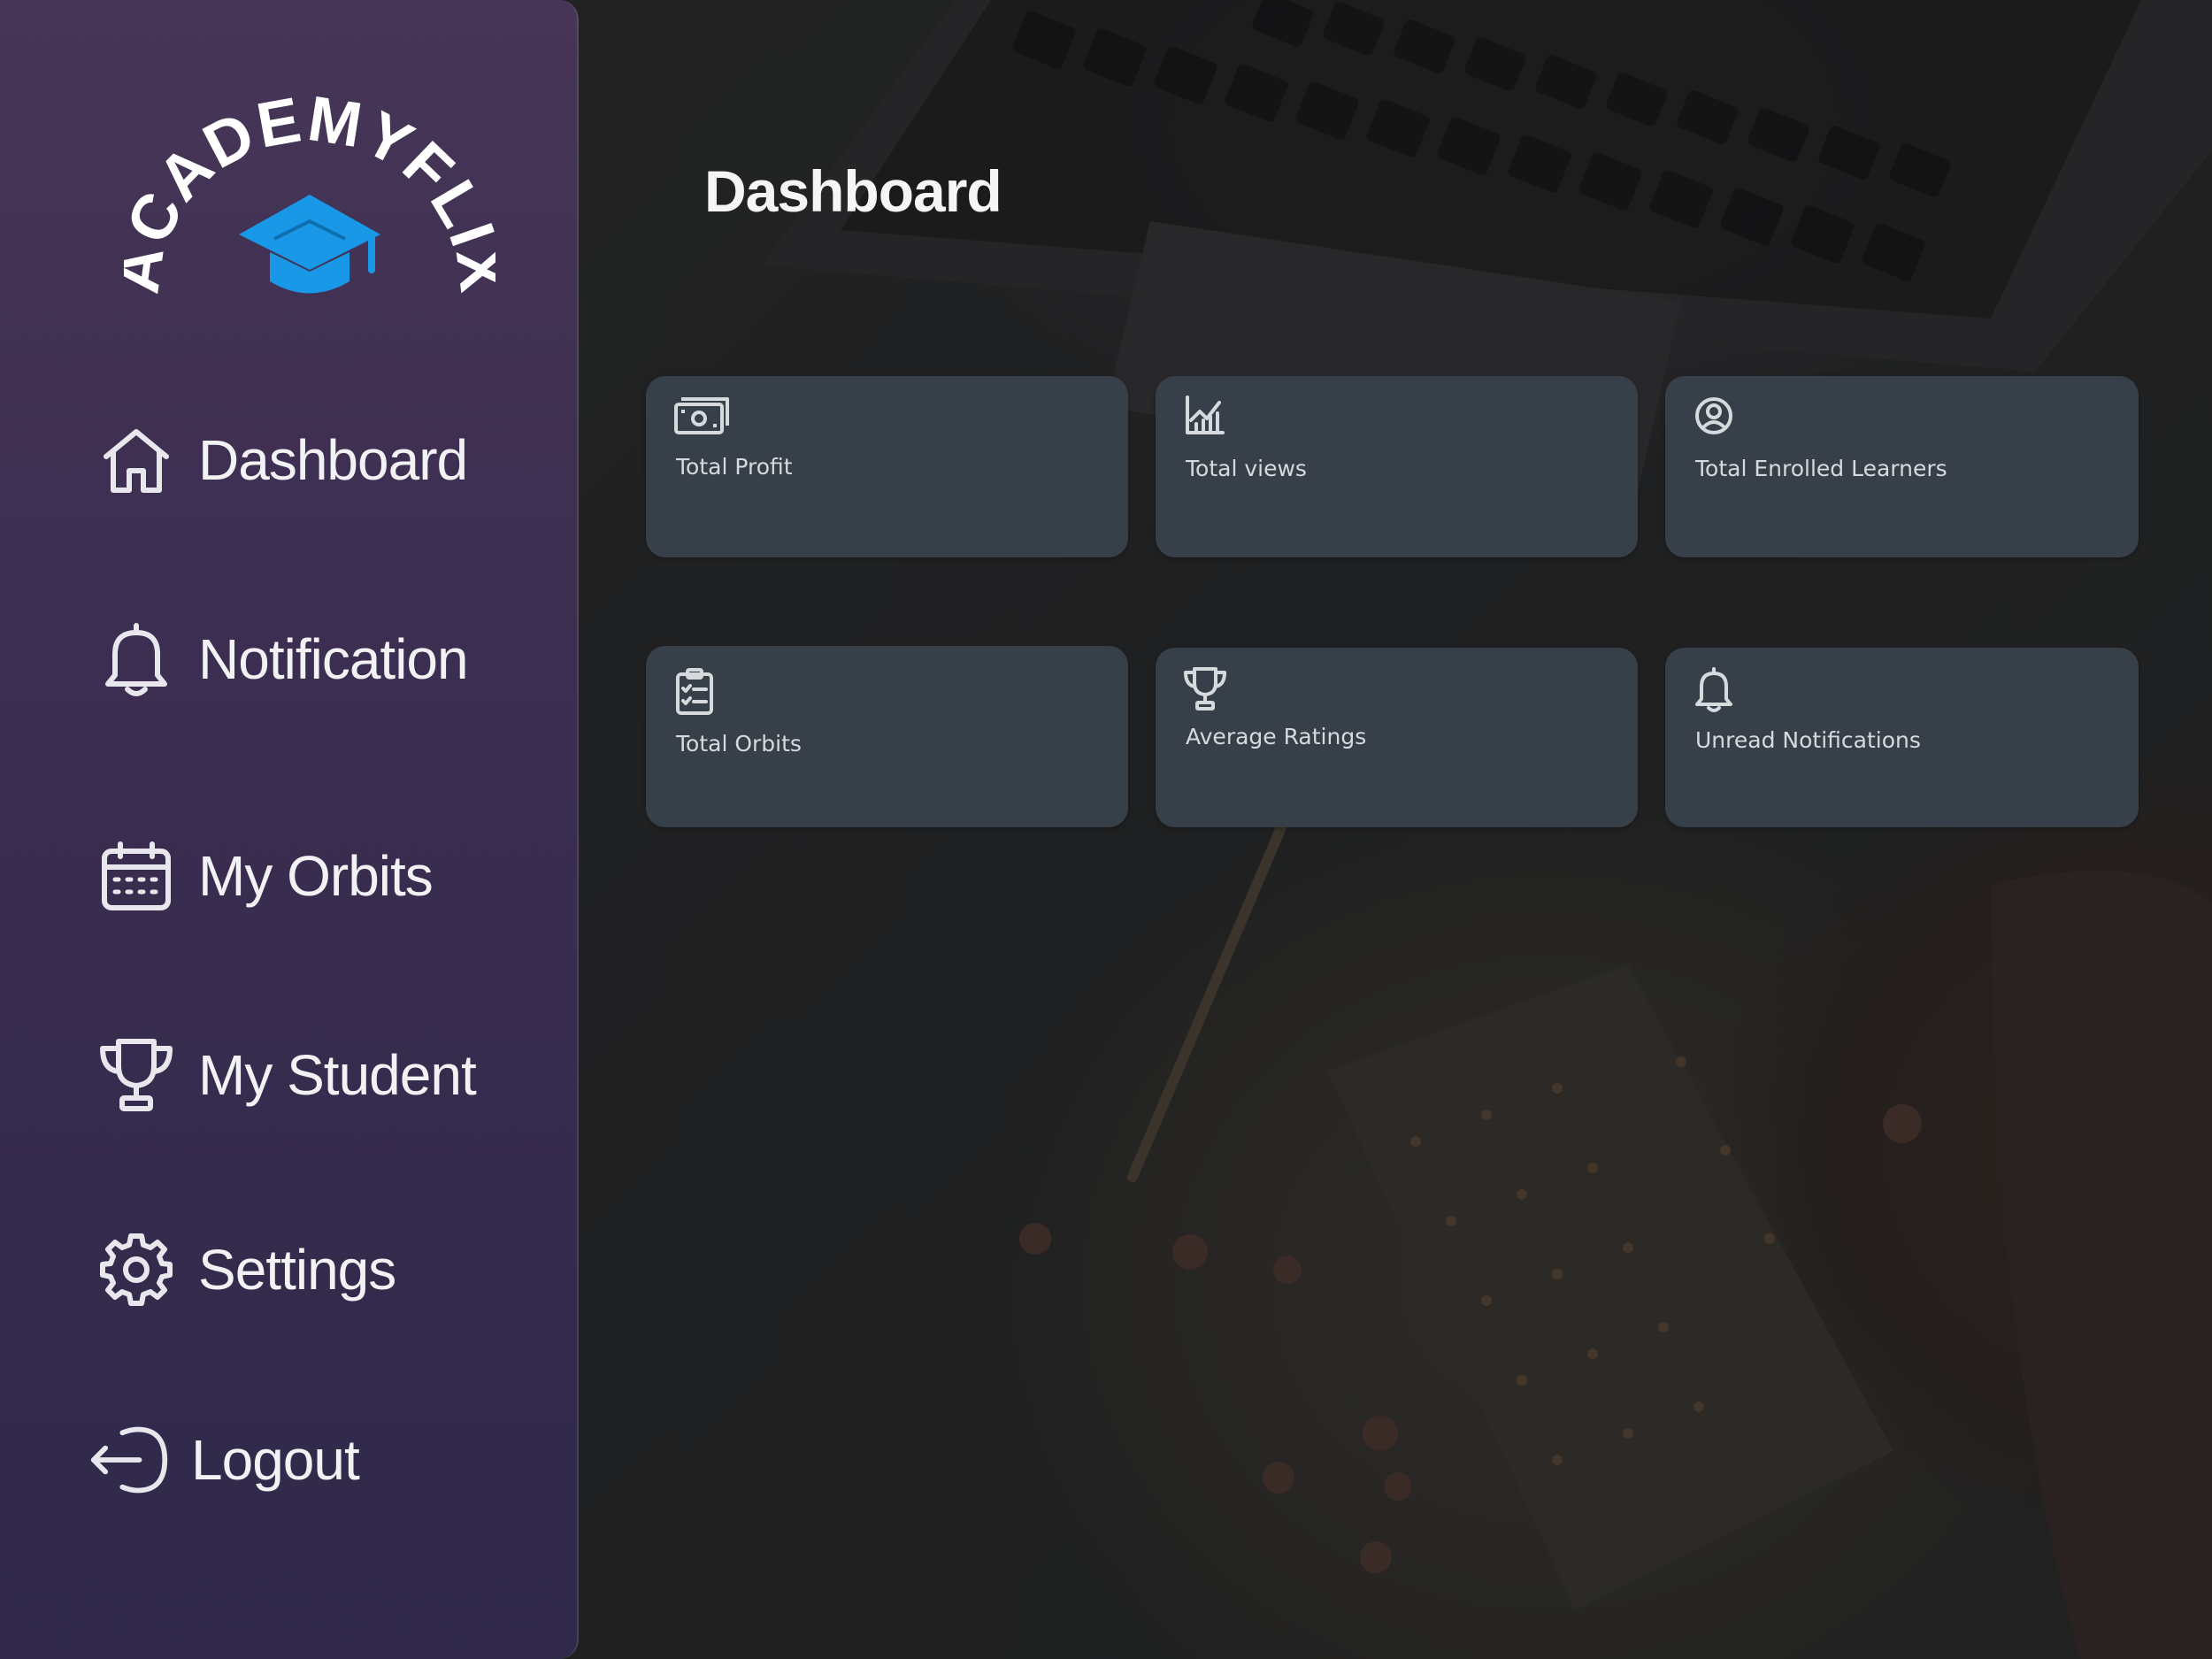 This screenshot has height=1659, width=2212. Describe the element at coordinates (1397, 467) in the screenshot. I see `stat-card-total-views: Total views` at that location.